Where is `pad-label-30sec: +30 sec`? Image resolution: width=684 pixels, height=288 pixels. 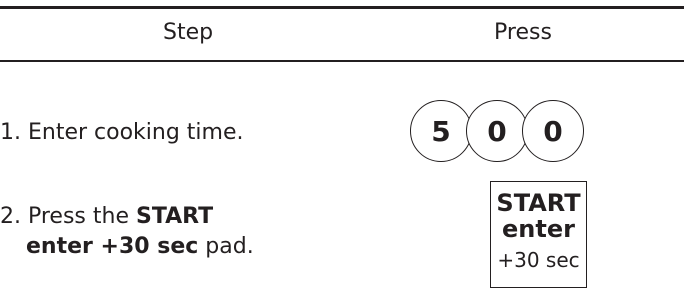 pad-label-30sec: +30 sec is located at coordinates (538, 260).